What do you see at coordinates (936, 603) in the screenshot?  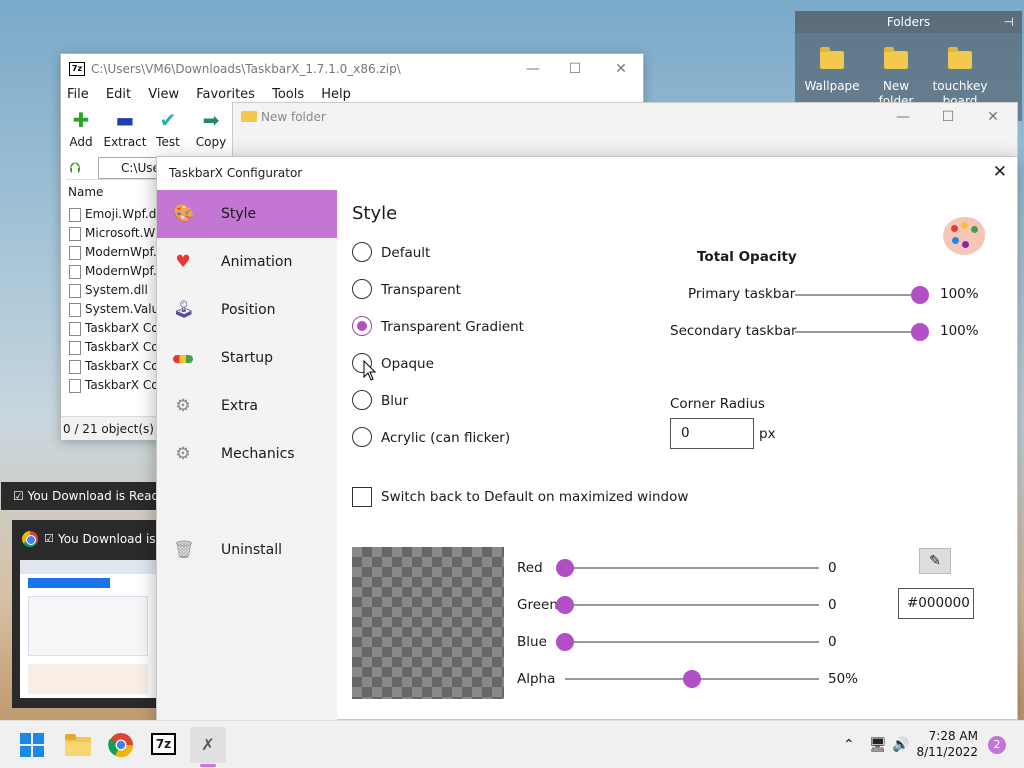 I see `hex-color-input: #000000` at bounding box center [936, 603].